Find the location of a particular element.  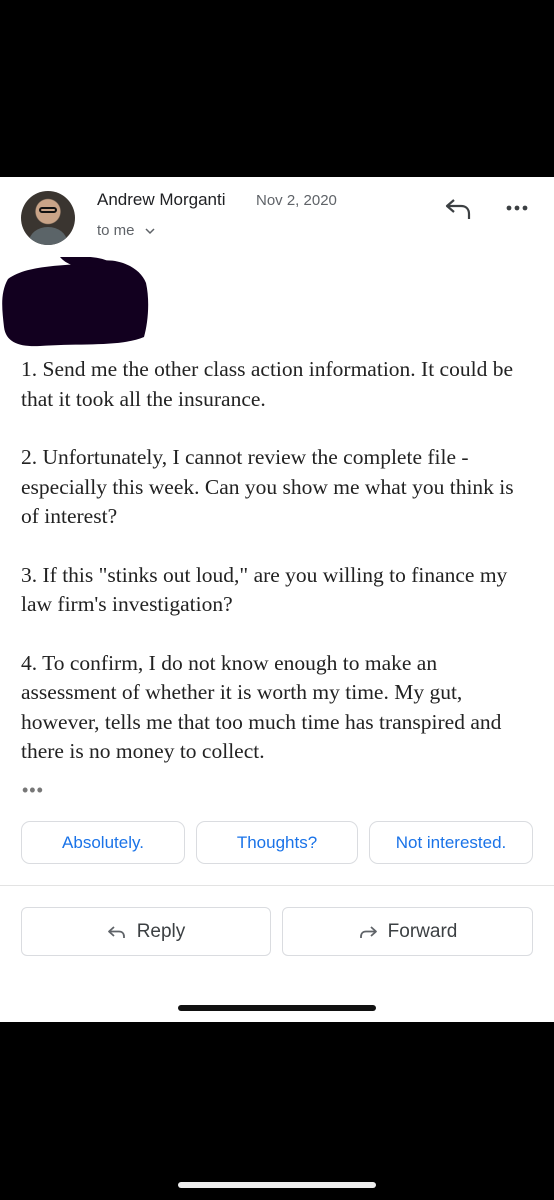

recipient-details-toggle: to me is located at coordinates (126, 230).